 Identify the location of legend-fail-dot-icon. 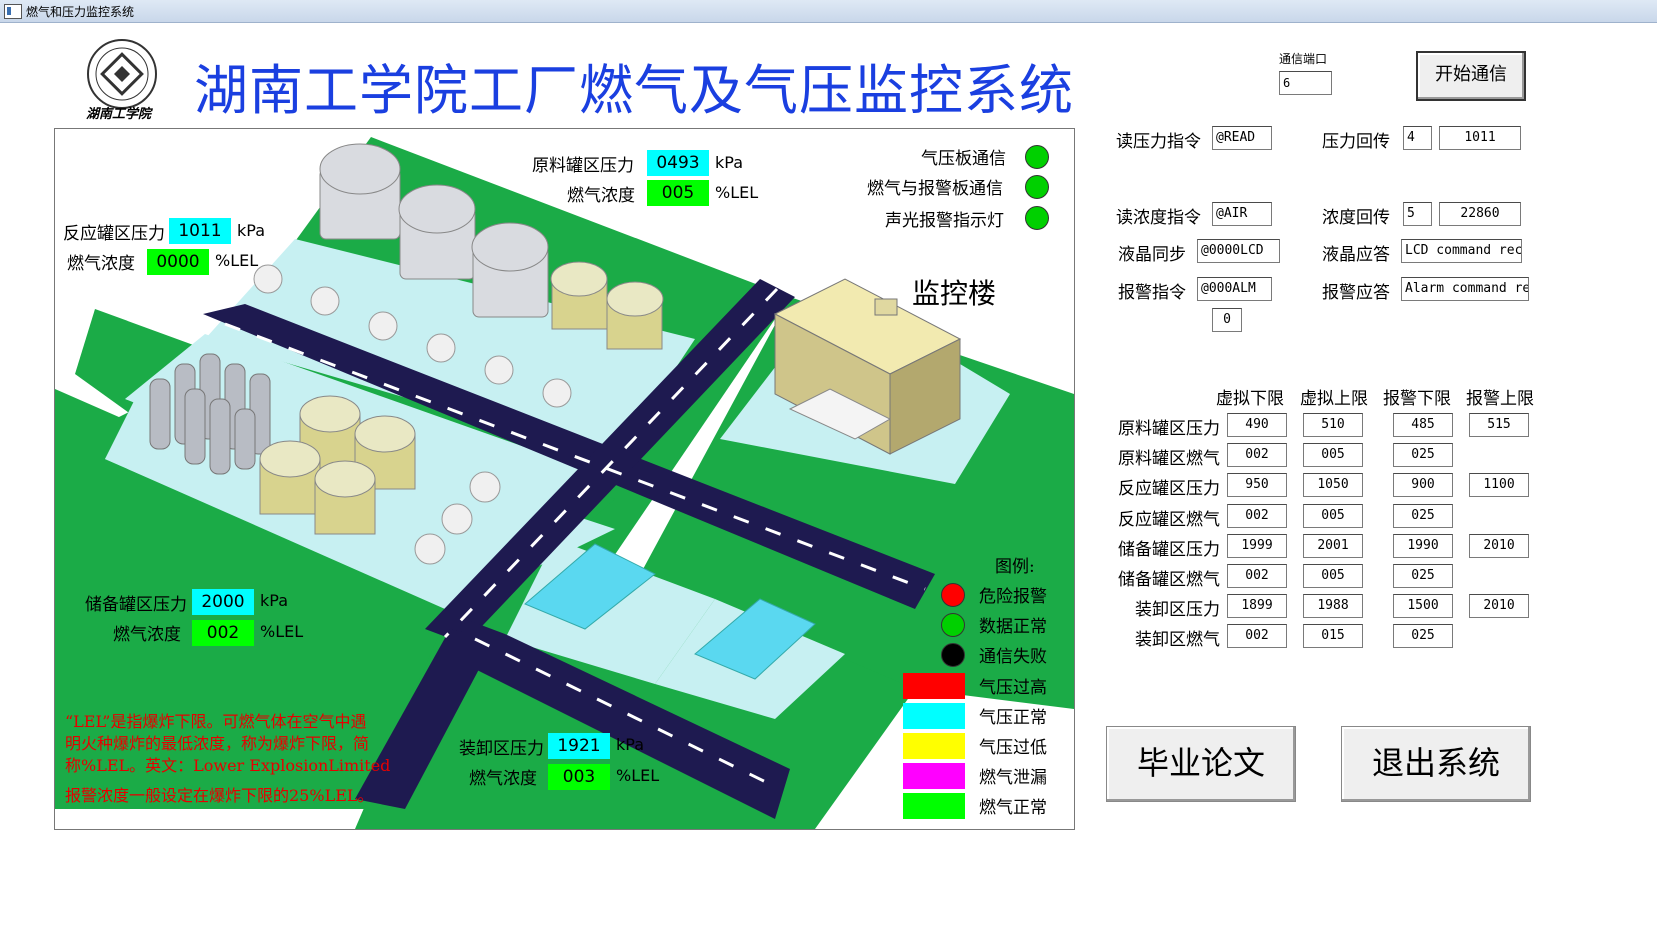
(953, 655).